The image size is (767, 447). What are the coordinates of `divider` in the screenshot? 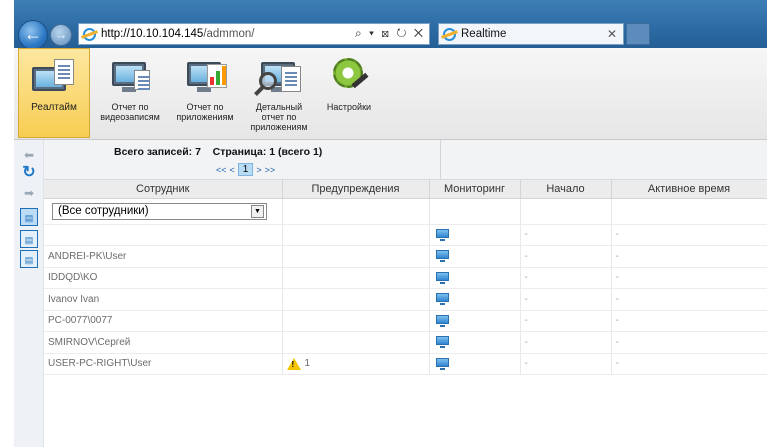 It's located at (440, 160).